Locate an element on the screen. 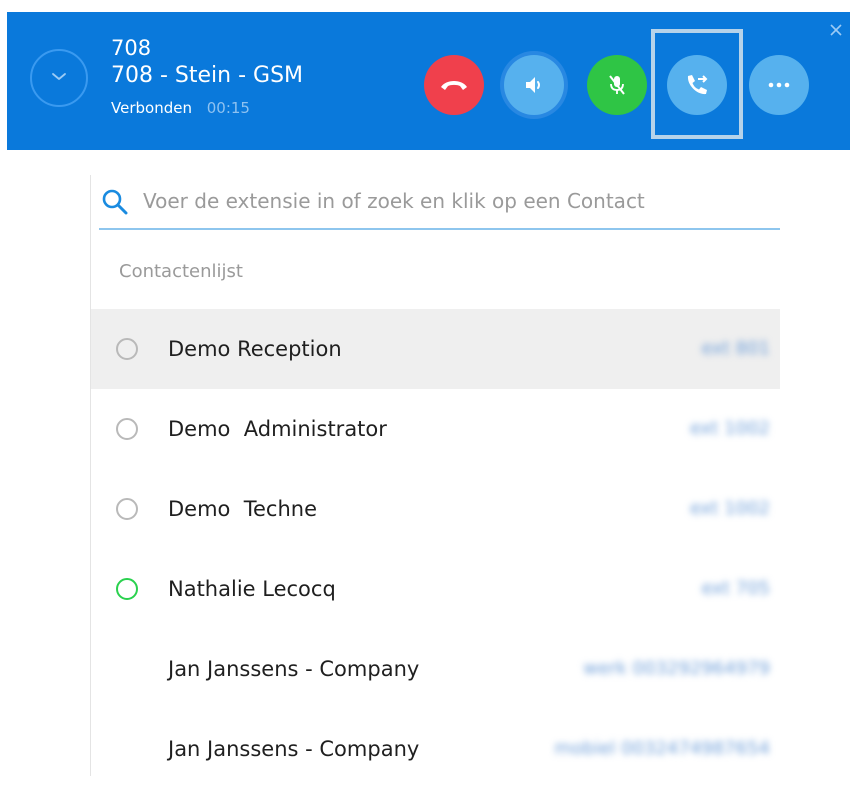  more-button is located at coordinates (779, 85).